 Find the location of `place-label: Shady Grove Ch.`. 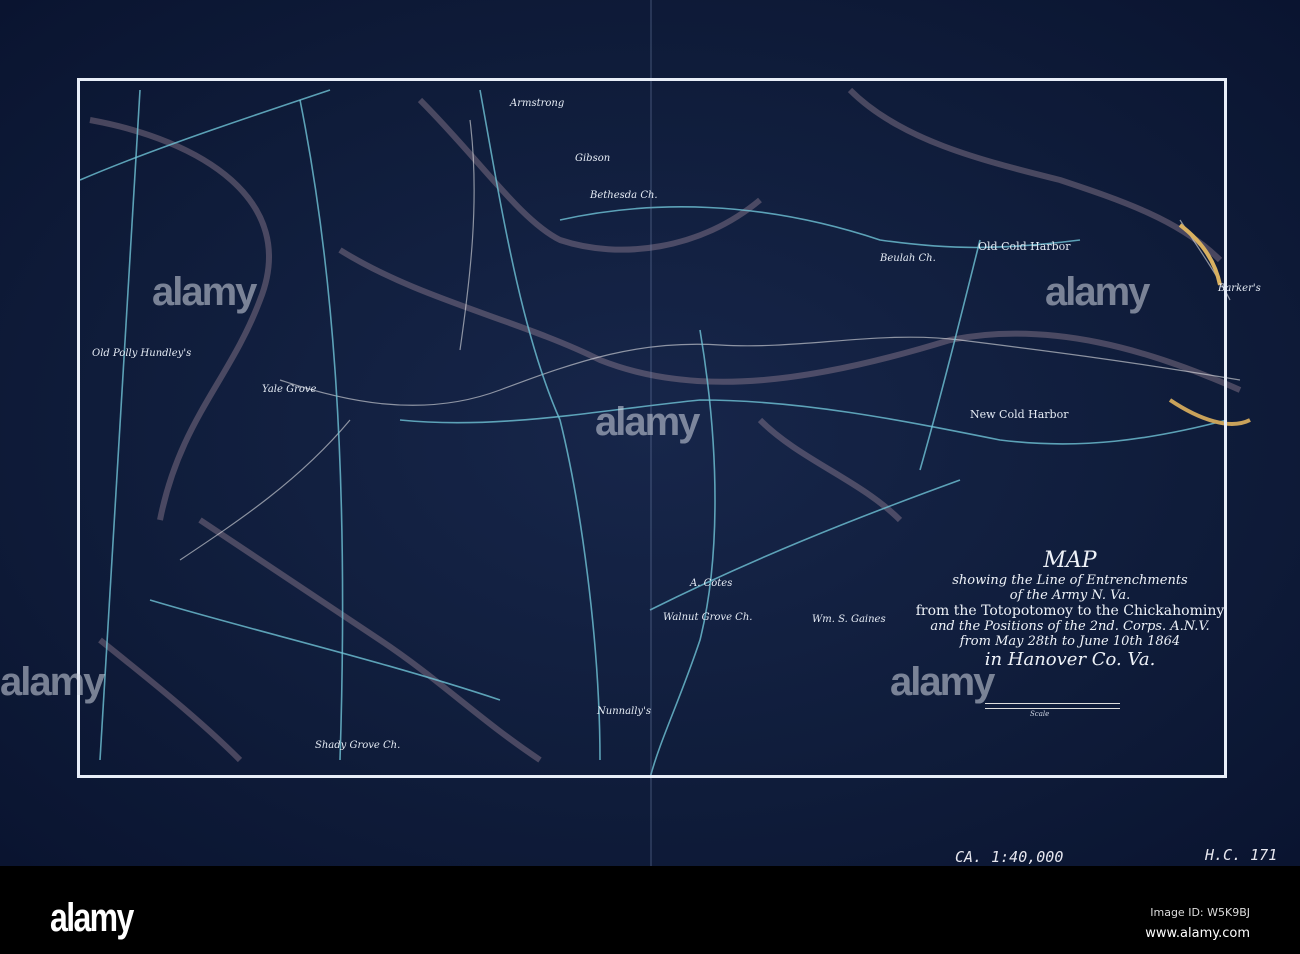

place-label: Shady Grove Ch. is located at coordinates (358, 745).